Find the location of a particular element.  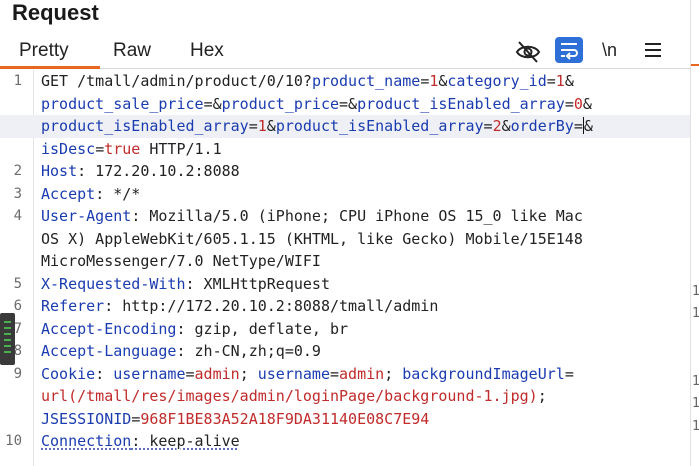

token-key: category_id is located at coordinates (497, 81).